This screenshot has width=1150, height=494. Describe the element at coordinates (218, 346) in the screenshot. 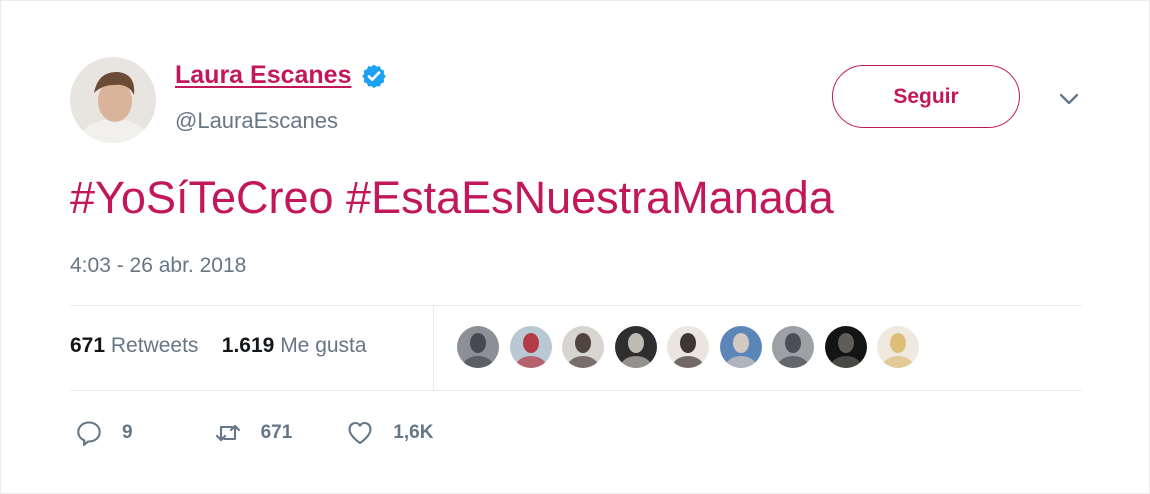

I see `tweet-stats: 671 Retweets 1.619 Me gusta` at that location.